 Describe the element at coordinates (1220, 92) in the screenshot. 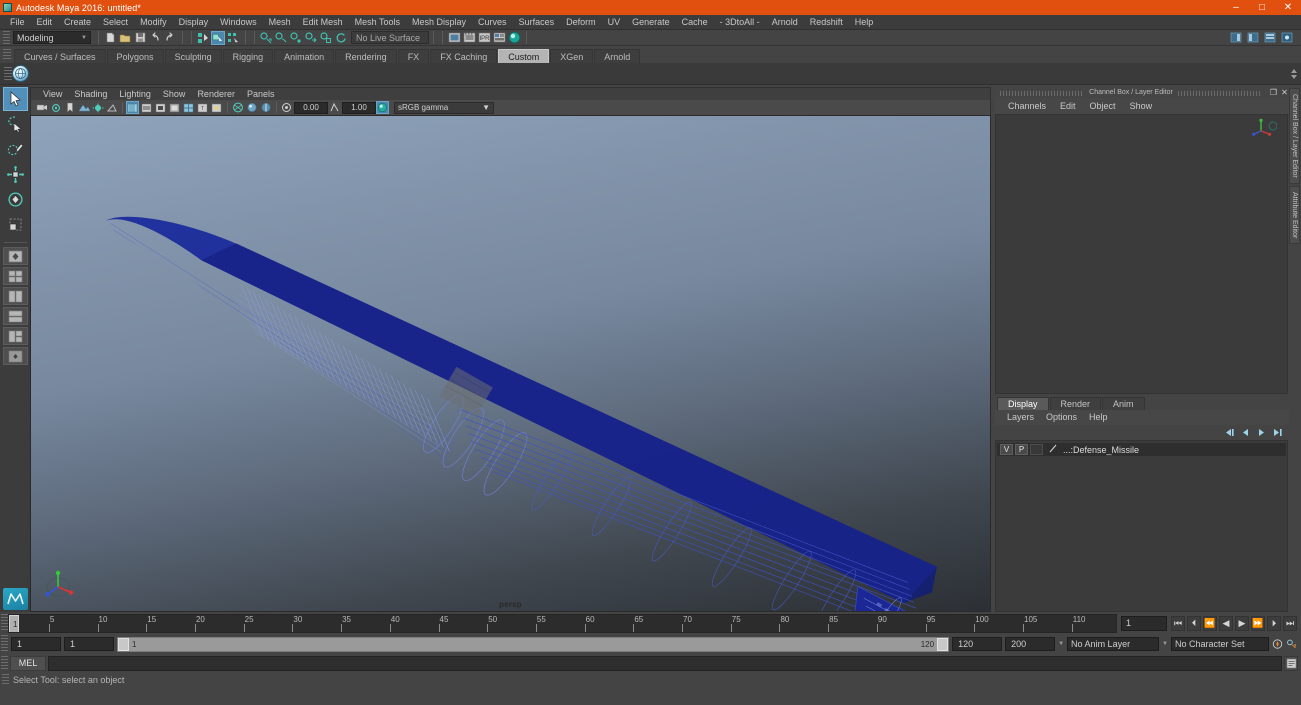

I see `panel-drag-dots` at that location.